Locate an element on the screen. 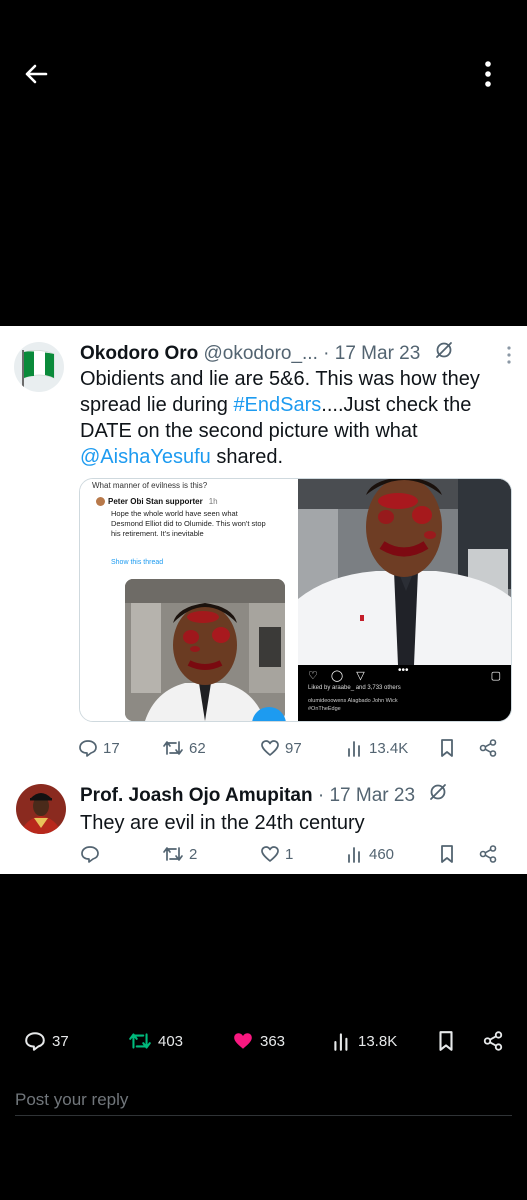 This screenshot has width=527, height=1200. reply-count: 17 is located at coordinates (111, 748).